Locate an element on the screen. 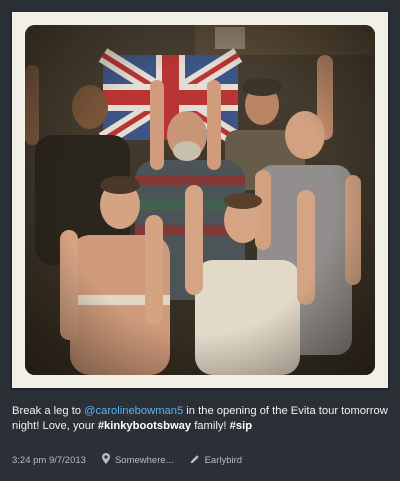  post-meta: 3:24 pm 9/7/2013 Somewhere... Earlybird is located at coordinates (127, 460).